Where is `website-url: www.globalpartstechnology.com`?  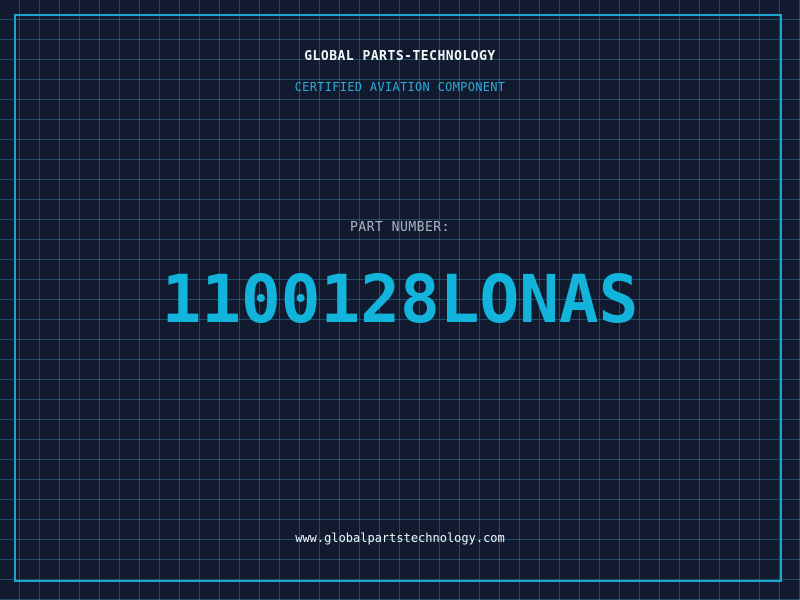
website-url: www.globalpartstechnology.com is located at coordinates (400, 538).